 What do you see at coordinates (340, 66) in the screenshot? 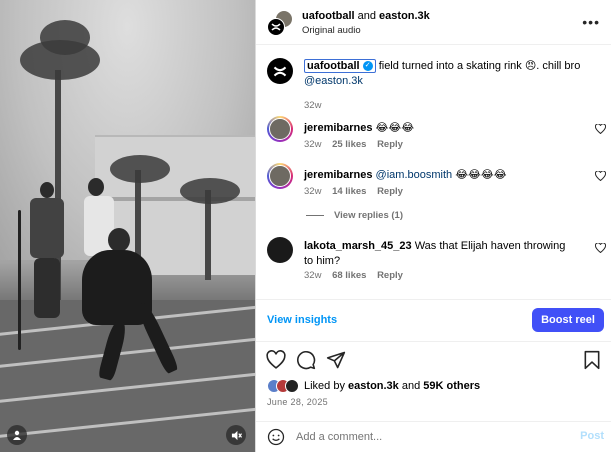
I see `caption-username: uafootball ✓` at bounding box center [340, 66].